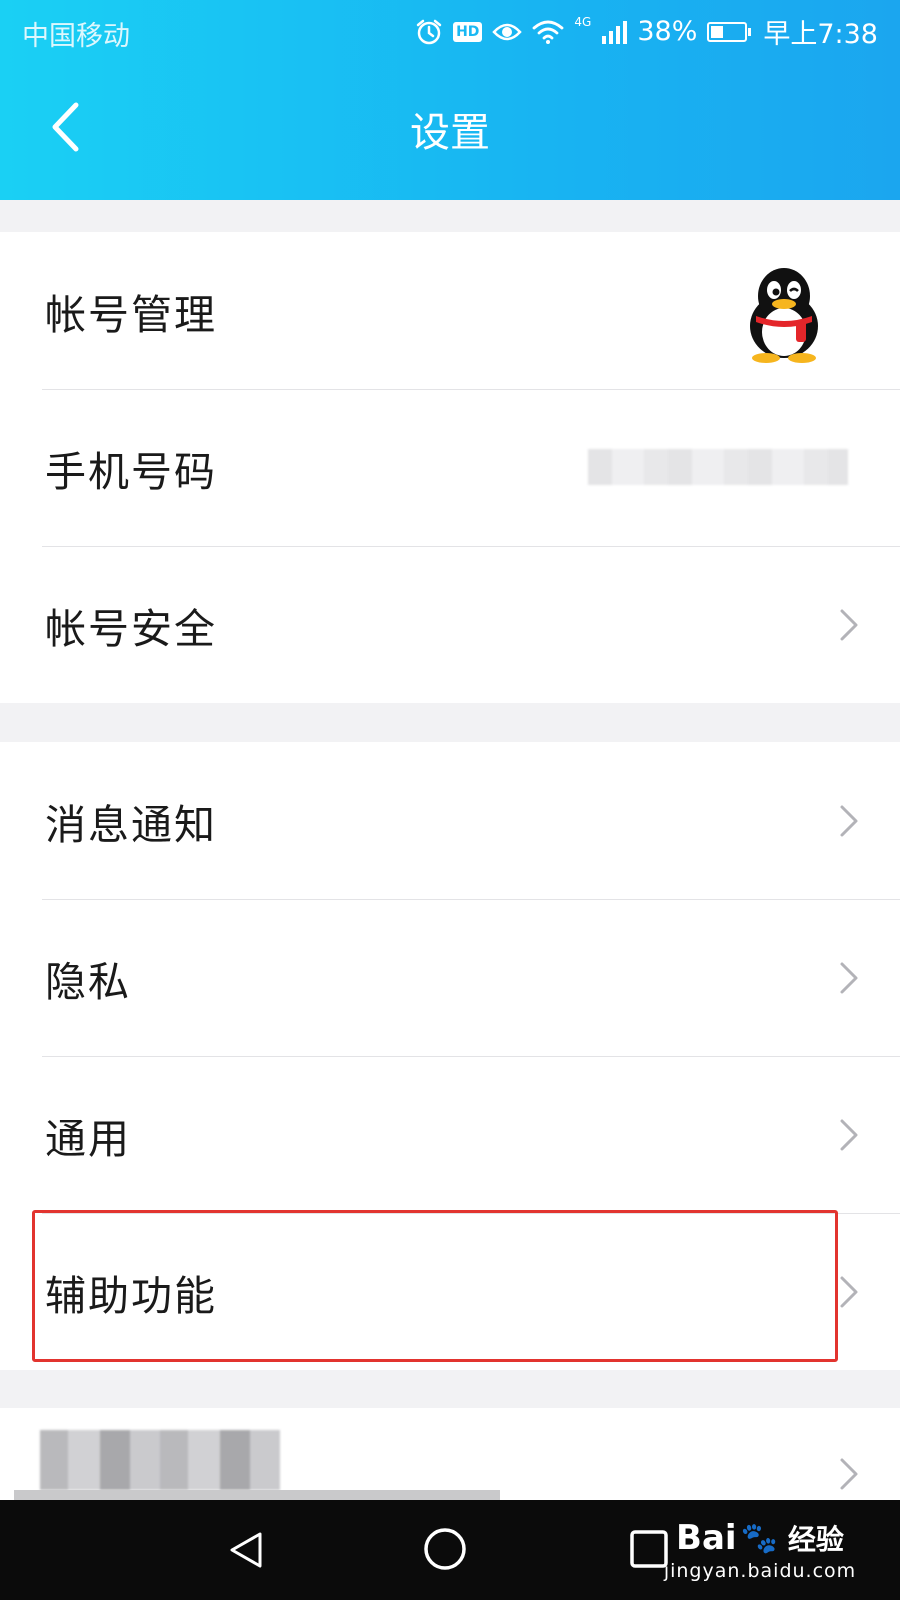 The height and width of the screenshot is (1600, 900). I want to click on watermark-url: jingyan.baidu.com, so click(760, 1571).